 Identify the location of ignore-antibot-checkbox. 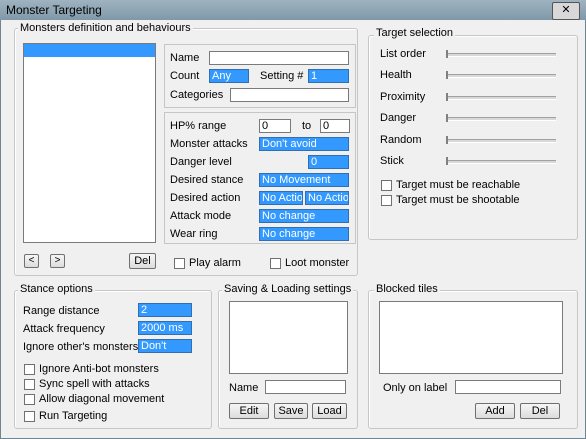
(29, 369).